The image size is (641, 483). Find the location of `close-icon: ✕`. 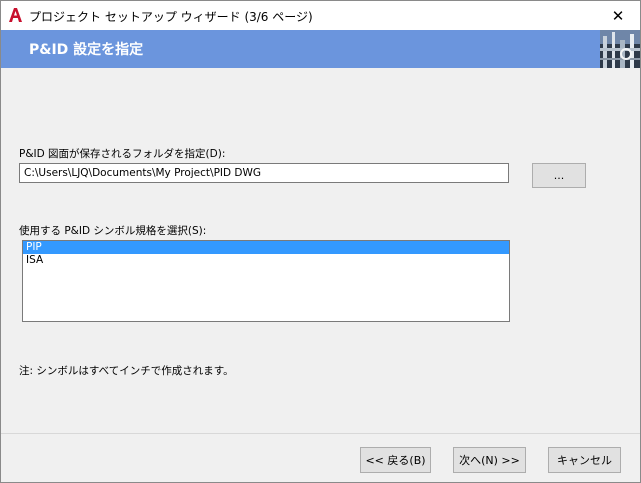

close-icon: ✕ is located at coordinates (618, 15).